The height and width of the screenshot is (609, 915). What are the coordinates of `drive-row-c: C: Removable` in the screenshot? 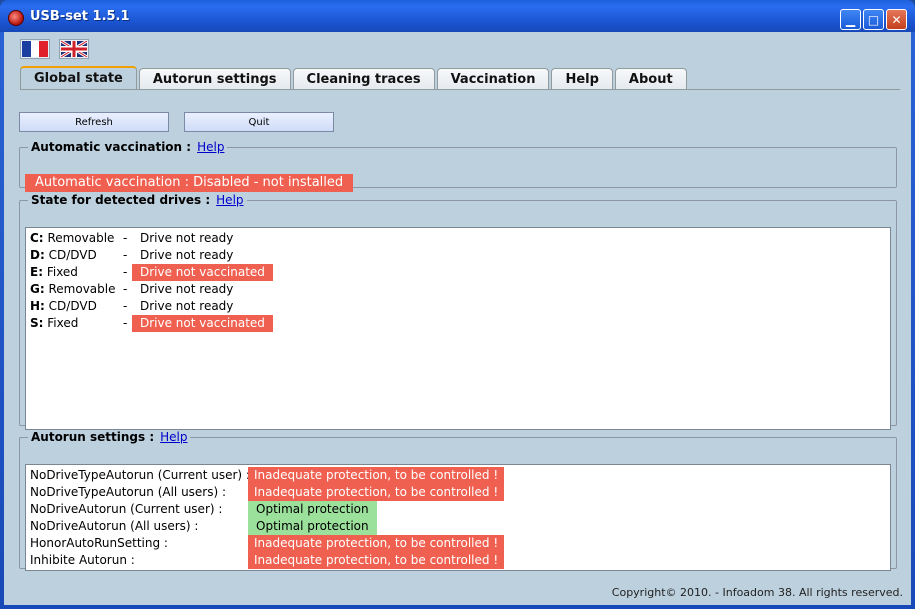 It's located at (72, 238).